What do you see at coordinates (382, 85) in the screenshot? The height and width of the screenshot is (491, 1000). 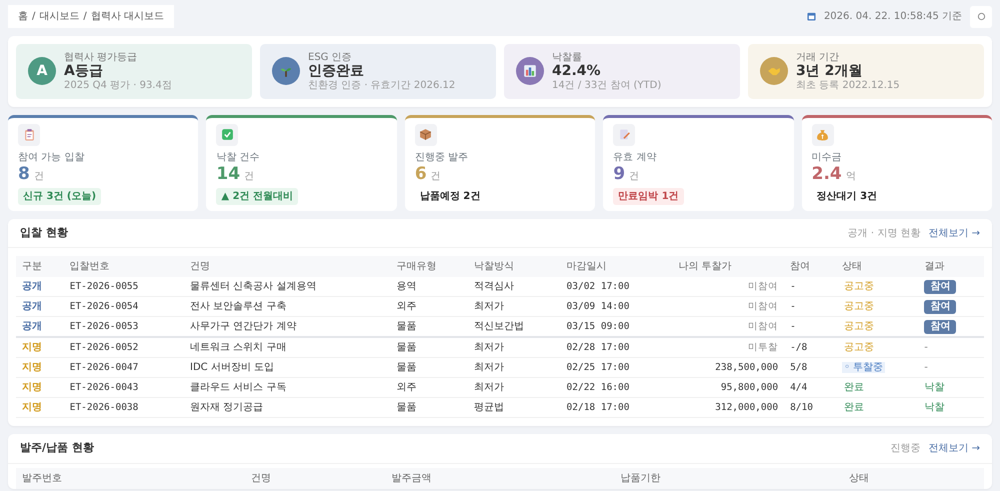 I see `tile-subtext: 친환경 인증 · 유효기간 2026.12` at bounding box center [382, 85].